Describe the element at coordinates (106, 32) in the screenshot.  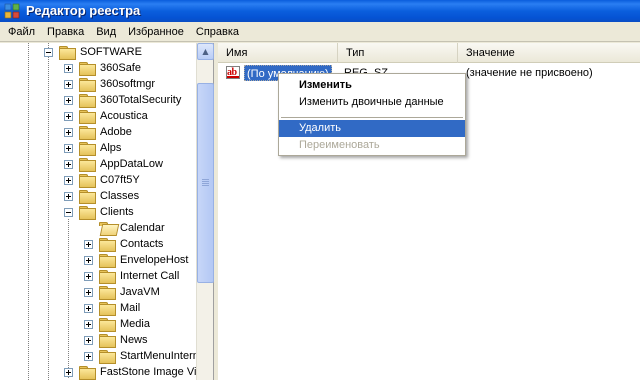
I see `menu-view: Вид` at that location.